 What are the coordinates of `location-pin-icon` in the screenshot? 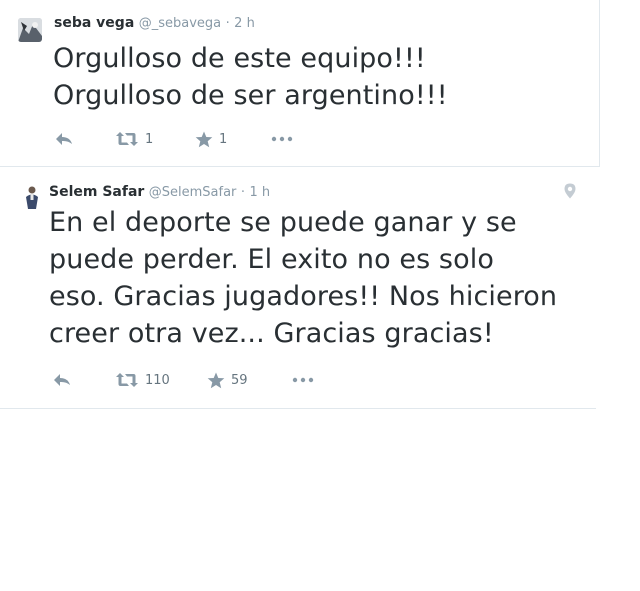 It's located at (570, 191).